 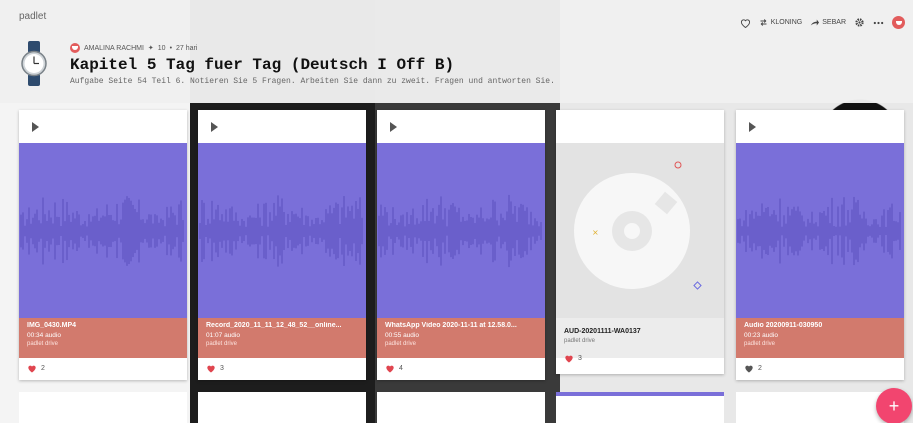 I want to click on like-button, so click(x=745, y=23).